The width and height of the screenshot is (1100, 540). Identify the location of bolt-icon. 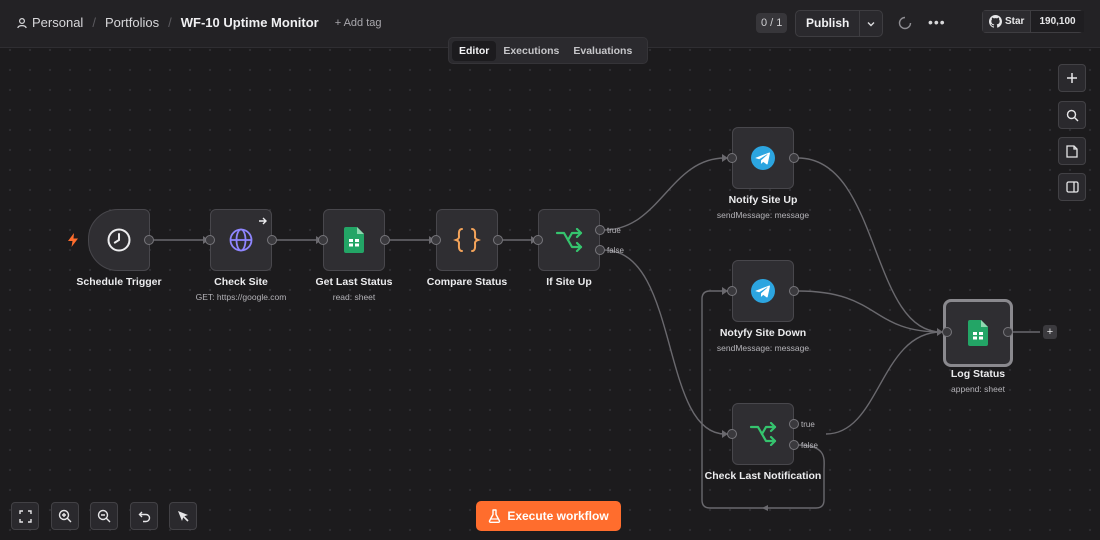
(73, 240).